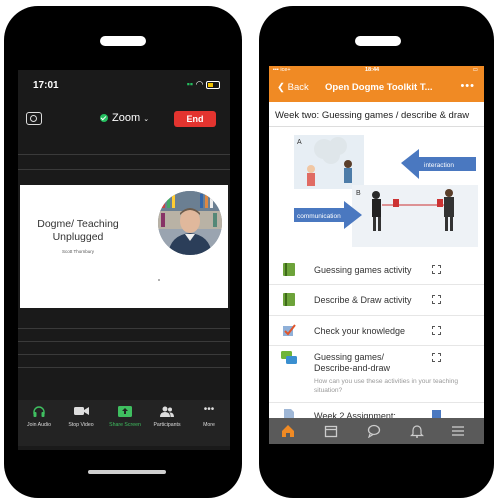 The width and height of the screenshot is (494, 498). What do you see at coordinates (417, 431) in the screenshot?
I see `notifications-icon` at bounding box center [417, 431].